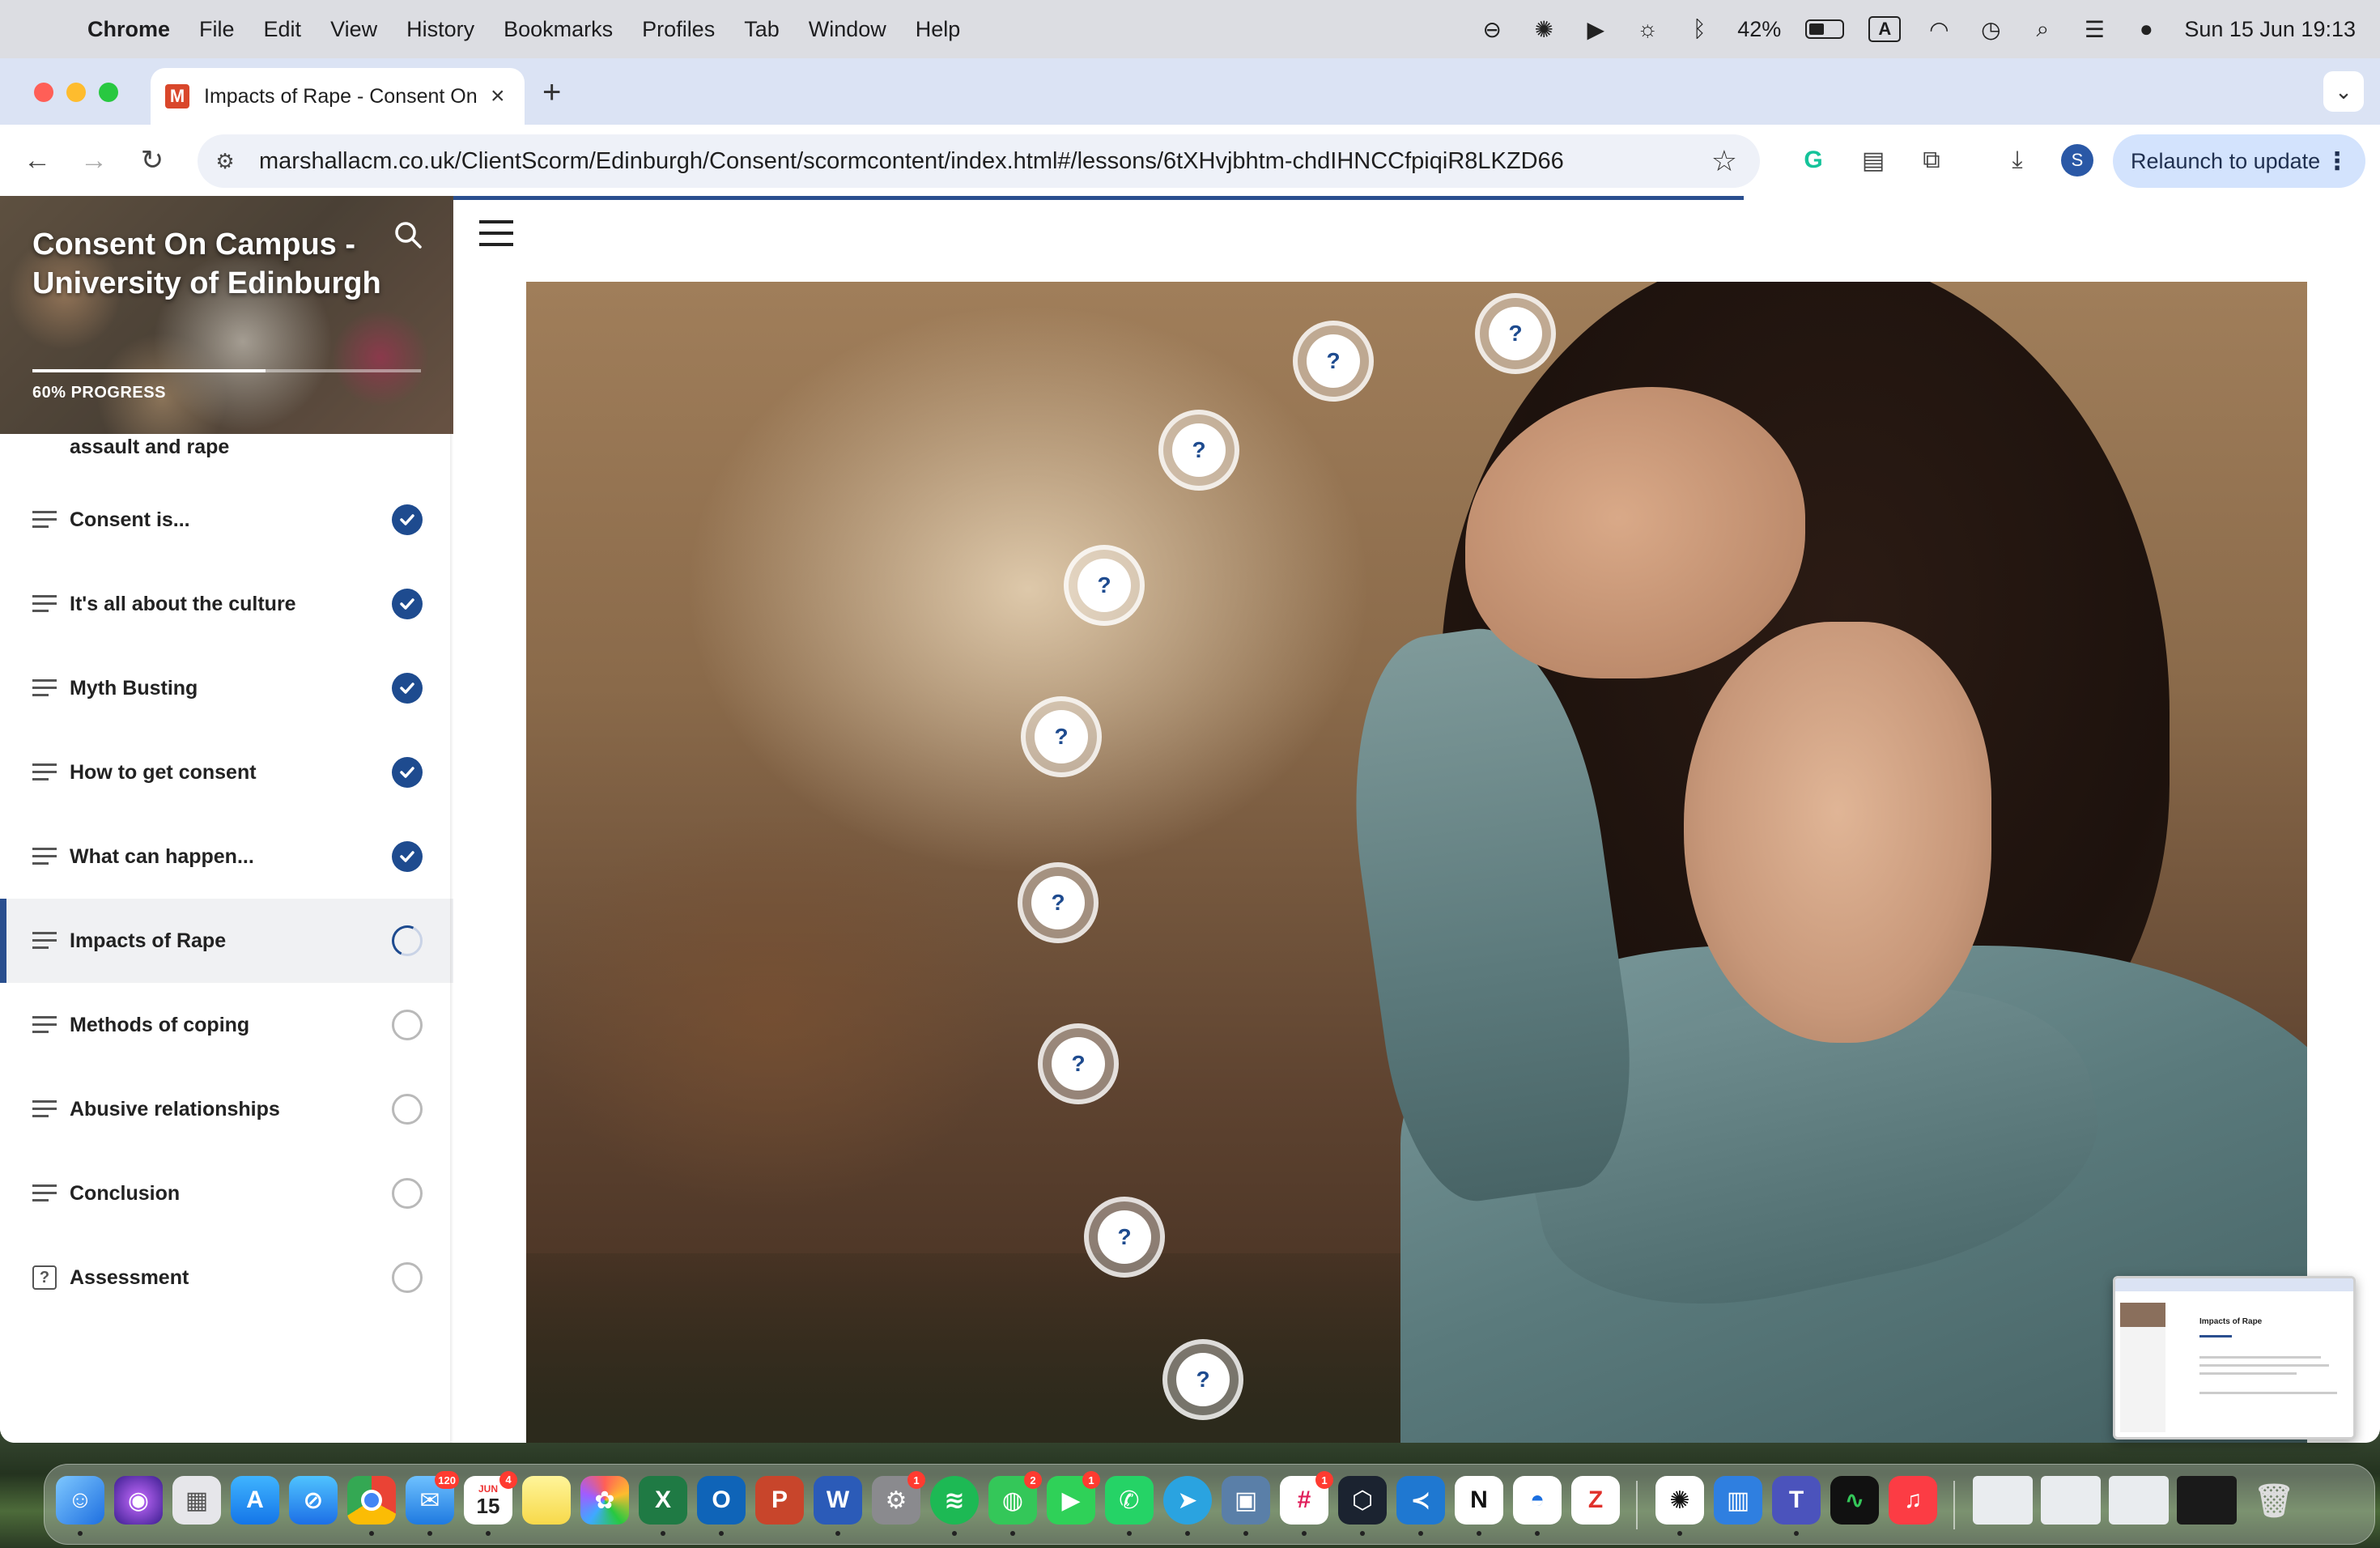  What do you see at coordinates (491, 1503) in the screenshot?
I see `calendar-icon: JUN 15 4` at bounding box center [491, 1503].